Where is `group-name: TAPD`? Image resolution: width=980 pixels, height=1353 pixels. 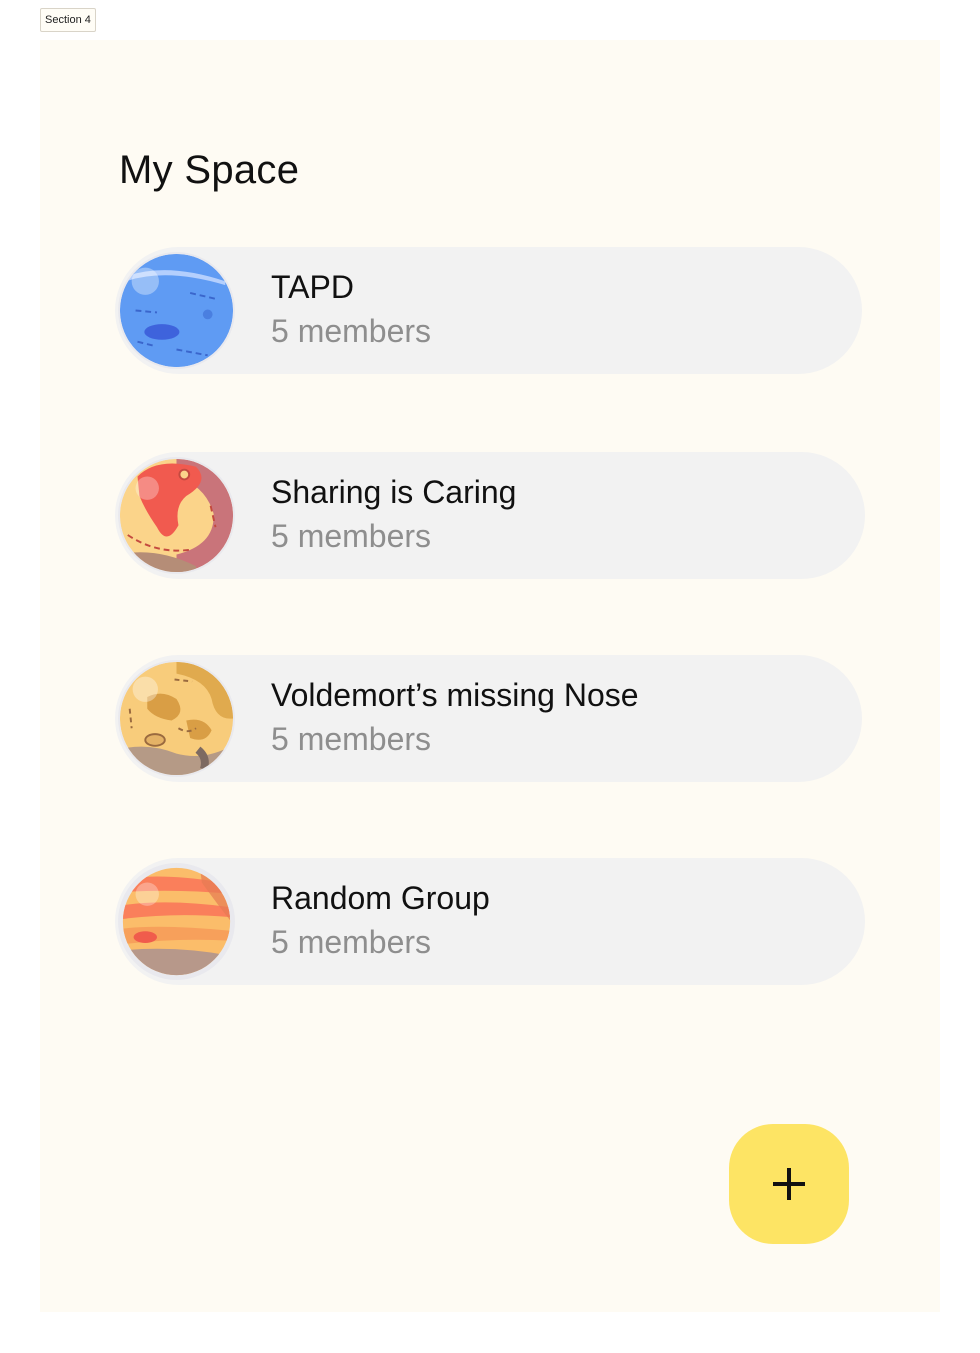
group-name: TAPD is located at coordinates (312, 287).